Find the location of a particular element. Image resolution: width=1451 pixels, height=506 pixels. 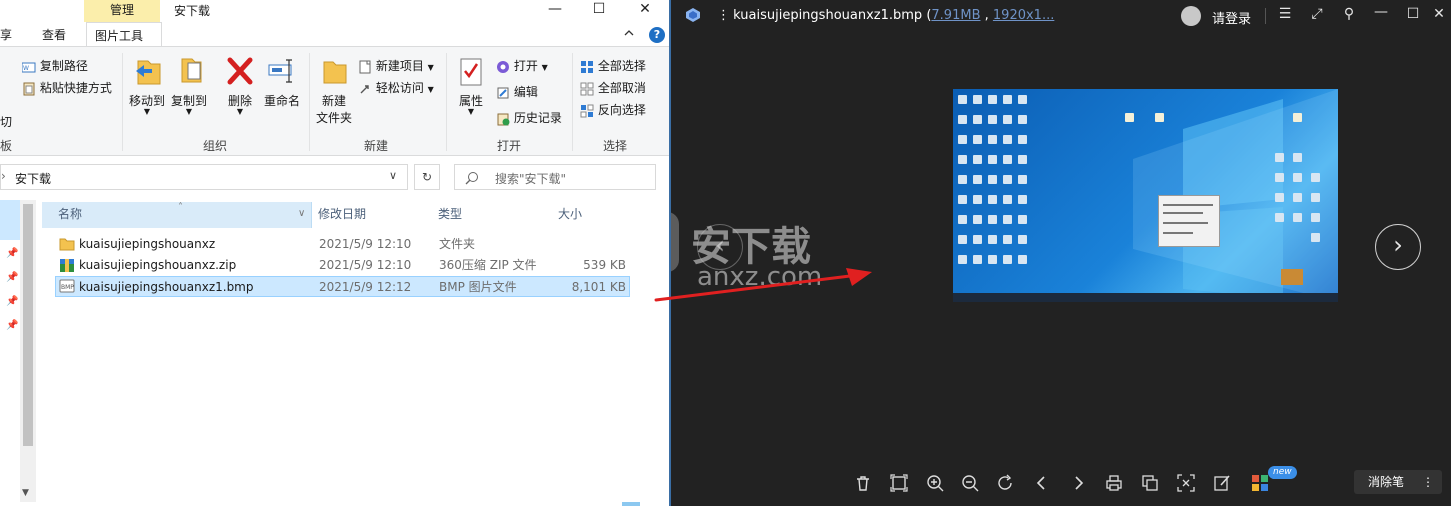

fit-window-icon is located at coordinates (899, 483).